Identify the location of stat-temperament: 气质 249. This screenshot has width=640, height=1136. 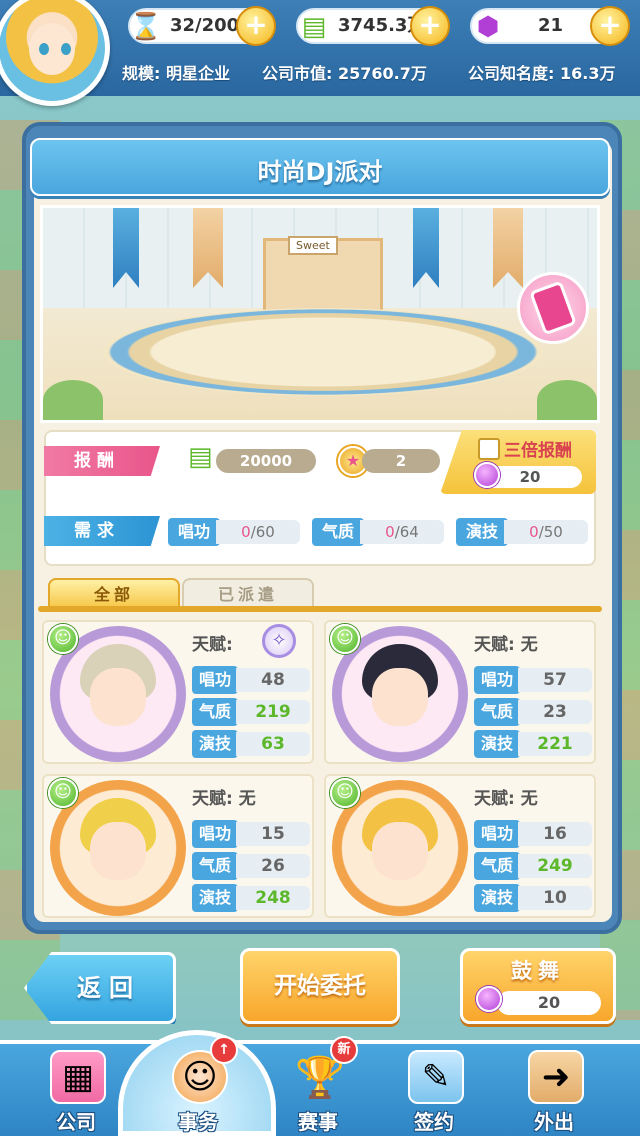
(533, 866).